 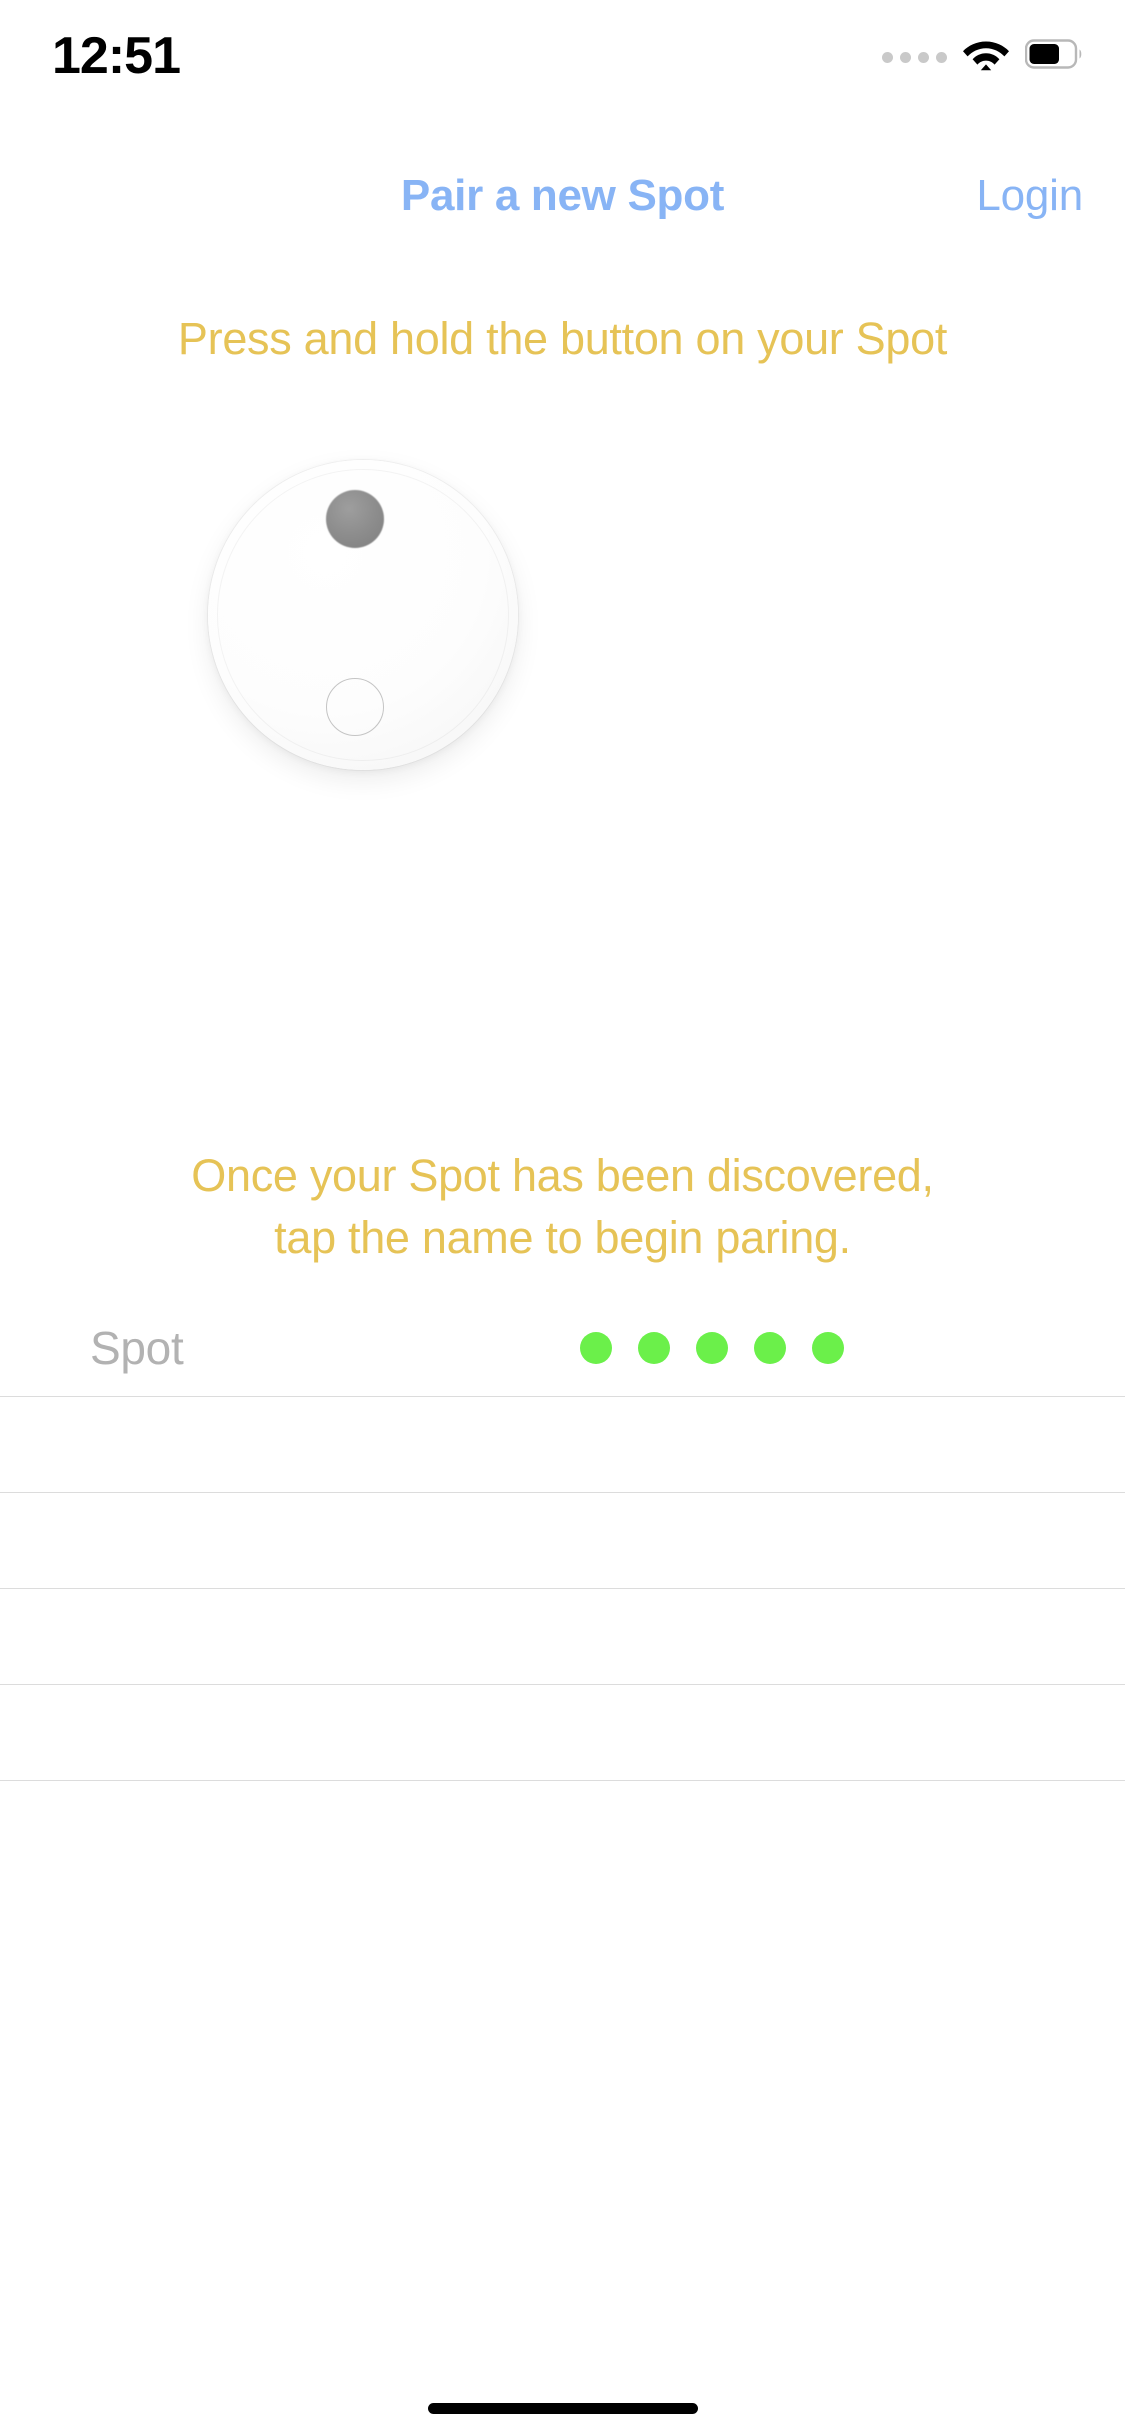 I want to click on wifi-icon, so click(x=986, y=56).